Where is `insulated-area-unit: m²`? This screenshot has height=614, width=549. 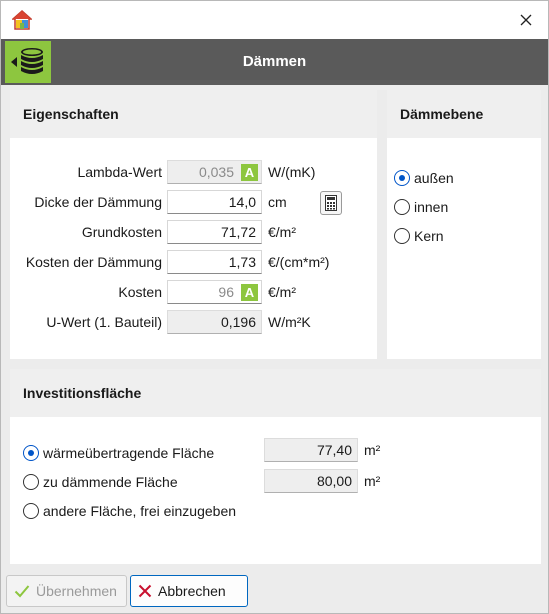
insulated-area-unit: m² is located at coordinates (372, 481).